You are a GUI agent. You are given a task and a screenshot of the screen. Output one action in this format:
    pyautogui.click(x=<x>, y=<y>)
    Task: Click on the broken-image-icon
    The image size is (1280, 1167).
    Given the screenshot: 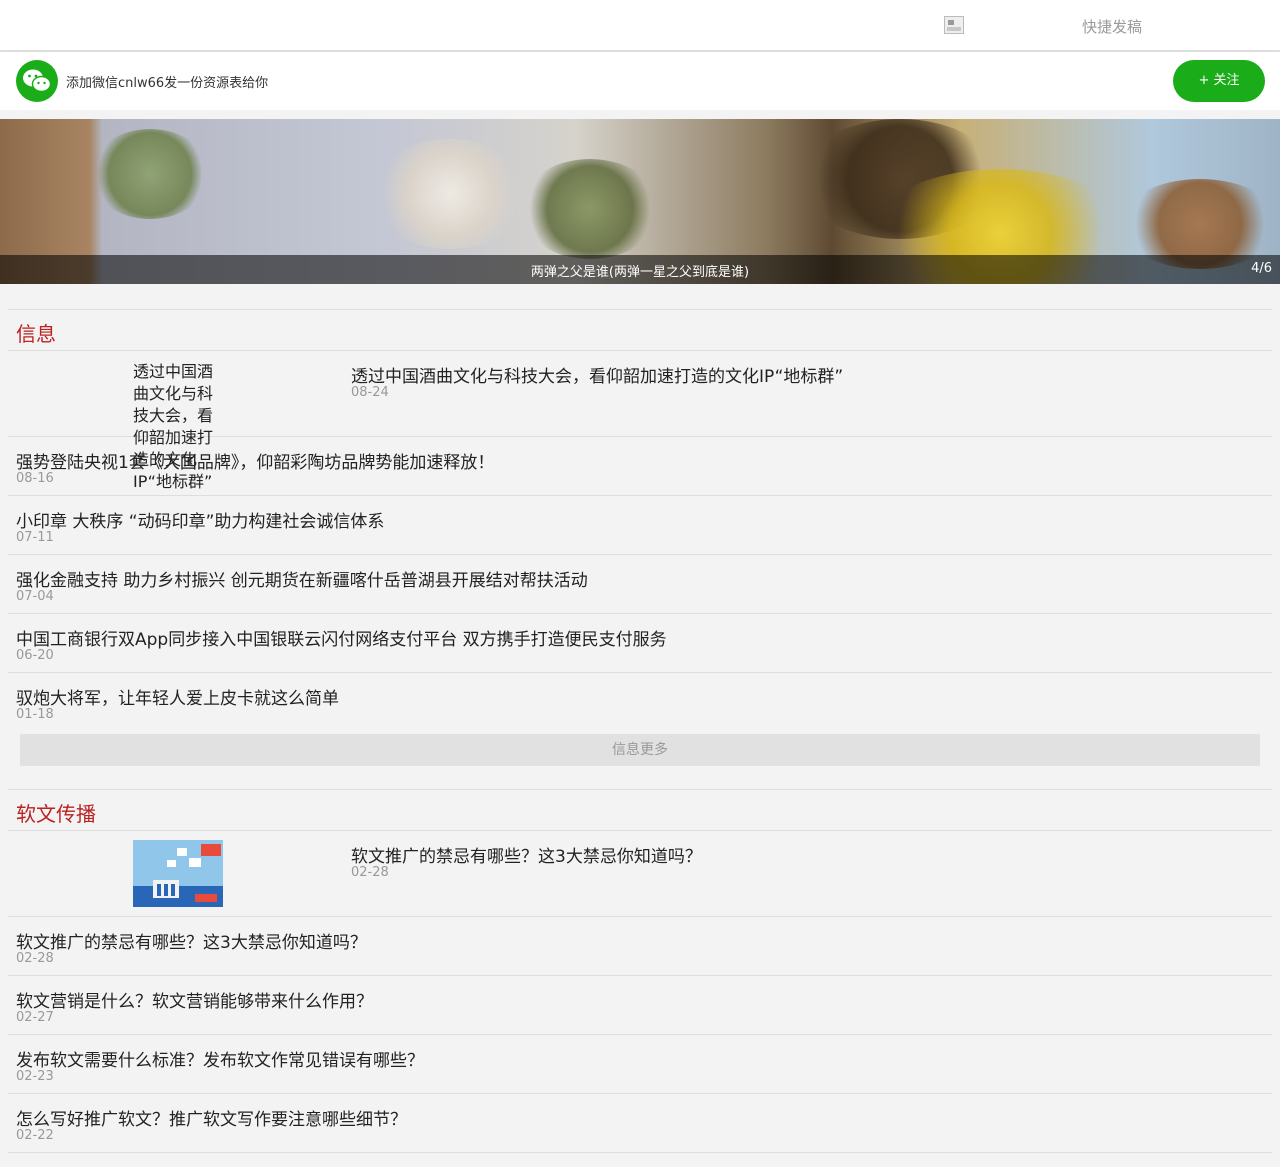 What is the action you would take?
    pyautogui.click(x=954, y=25)
    